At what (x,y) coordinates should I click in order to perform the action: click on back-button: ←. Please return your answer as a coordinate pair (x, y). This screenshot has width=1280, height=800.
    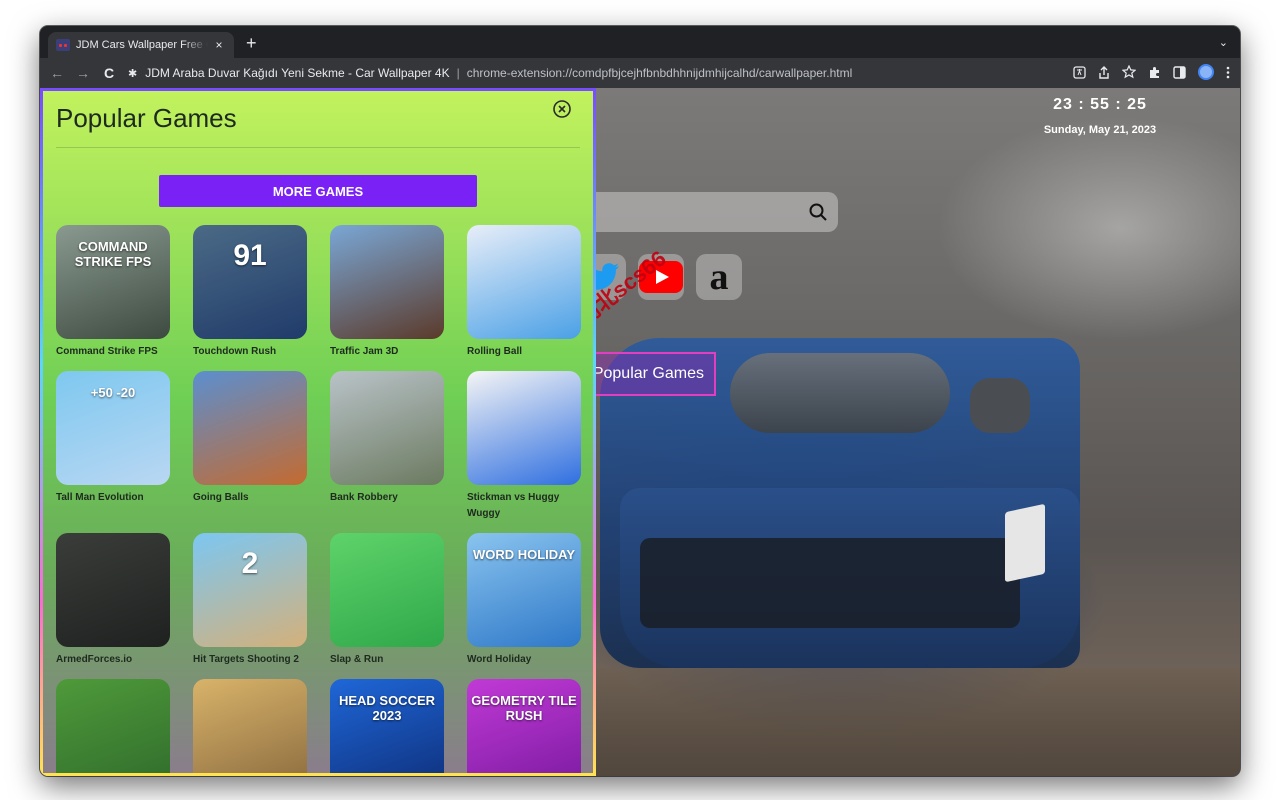
    Looking at the image, I should click on (57, 73).